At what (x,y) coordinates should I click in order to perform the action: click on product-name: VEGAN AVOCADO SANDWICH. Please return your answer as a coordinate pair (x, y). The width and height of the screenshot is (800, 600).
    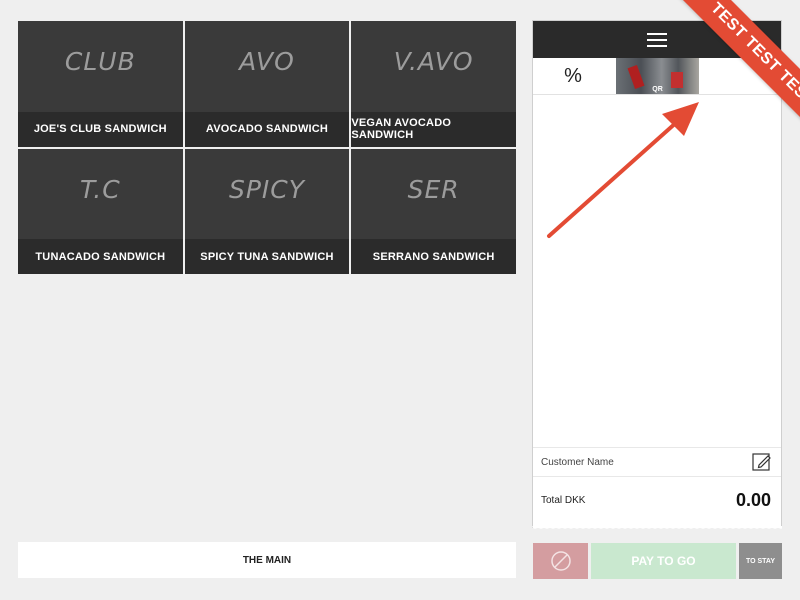
    Looking at the image, I should click on (433, 129).